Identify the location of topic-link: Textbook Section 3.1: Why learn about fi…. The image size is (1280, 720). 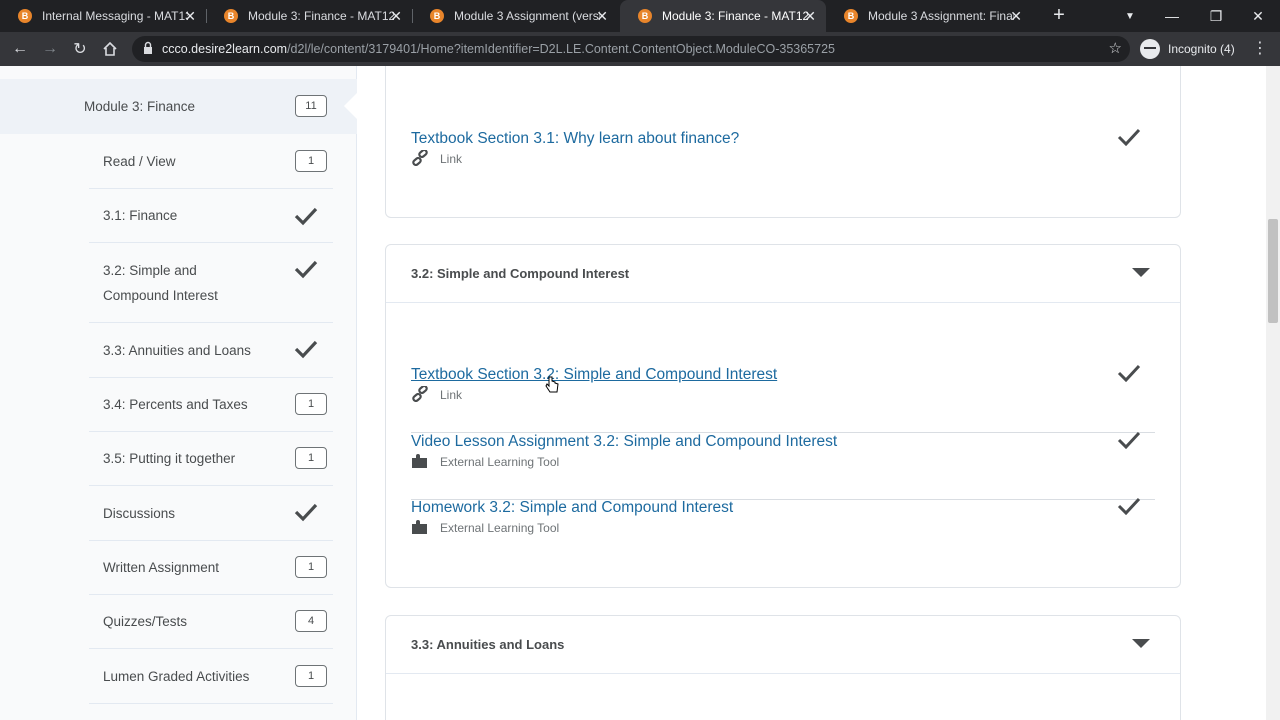
(575, 139).